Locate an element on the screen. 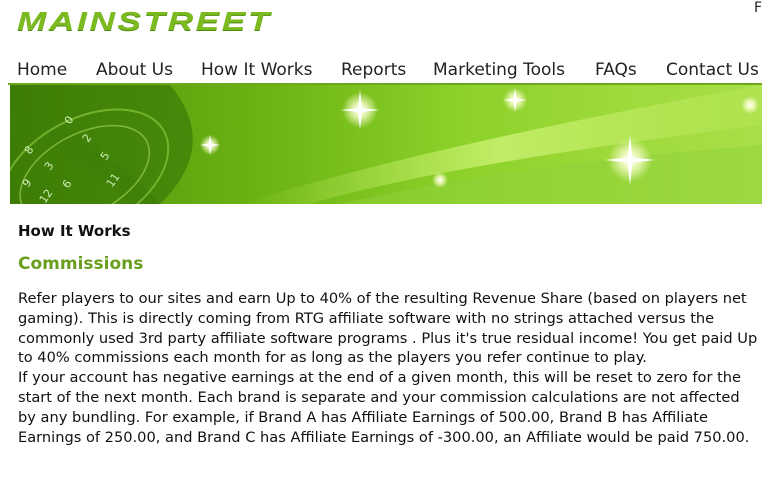 This screenshot has height=497, width=762. nav-how-it-works: How It Works is located at coordinates (256, 70).